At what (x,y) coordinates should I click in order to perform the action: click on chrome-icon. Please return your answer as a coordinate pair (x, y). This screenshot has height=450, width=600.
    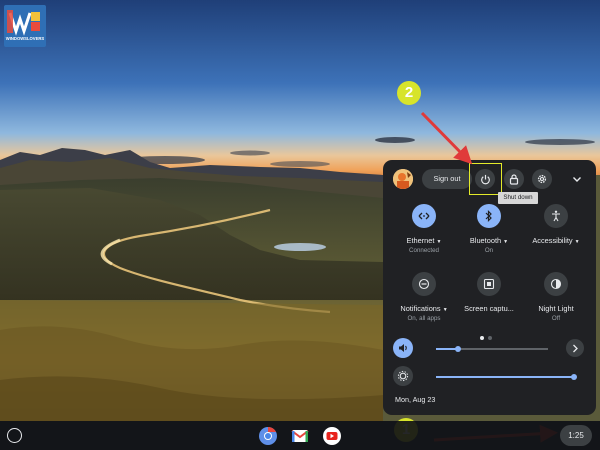
    Looking at the image, I should click on (268, 436).